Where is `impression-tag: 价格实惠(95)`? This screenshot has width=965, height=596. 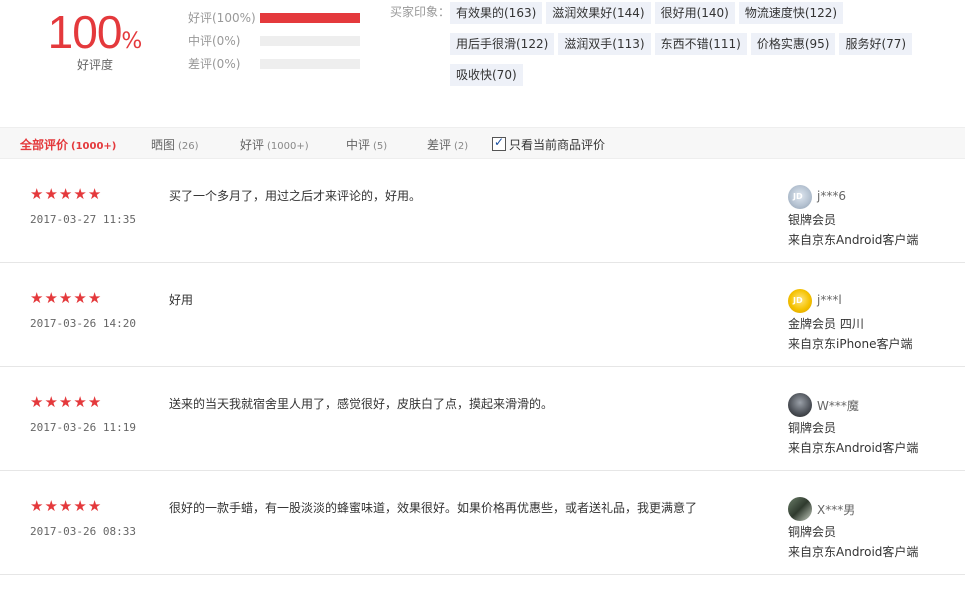
impression-tag: 价格实惠(95) is located at coordinates (793, 44).